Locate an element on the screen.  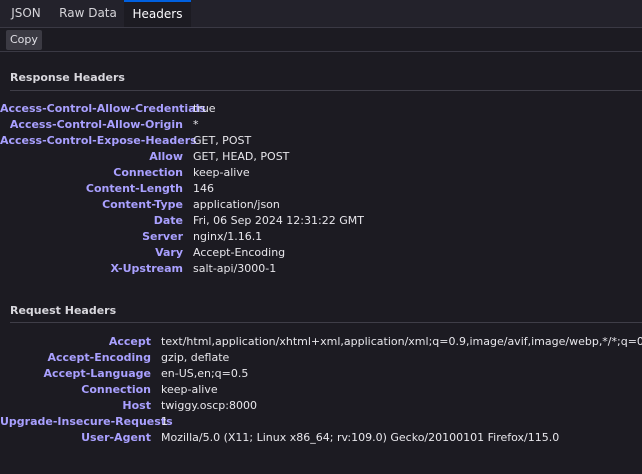
header-name: Date is located at coordinates (168, 220).